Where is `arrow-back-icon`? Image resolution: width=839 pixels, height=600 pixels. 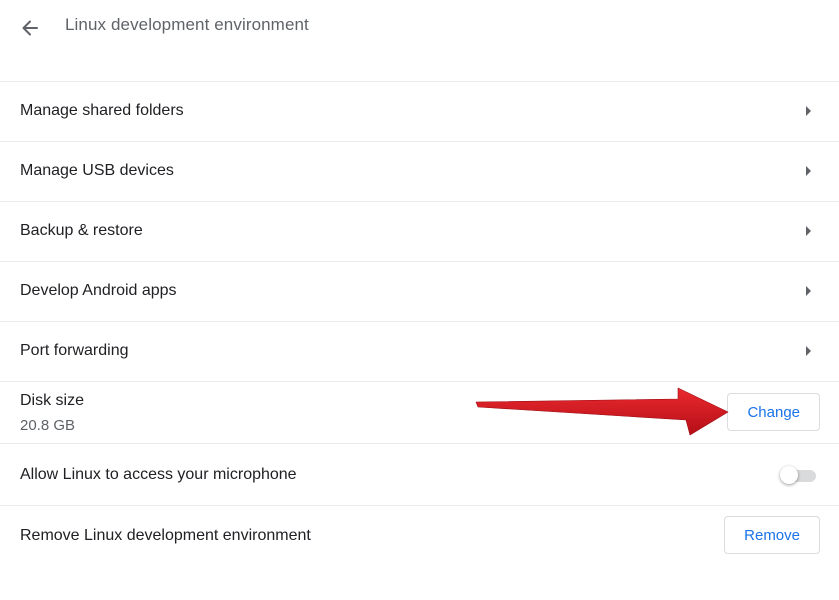 arrow-back-icon is located at coordinates (30, 28).